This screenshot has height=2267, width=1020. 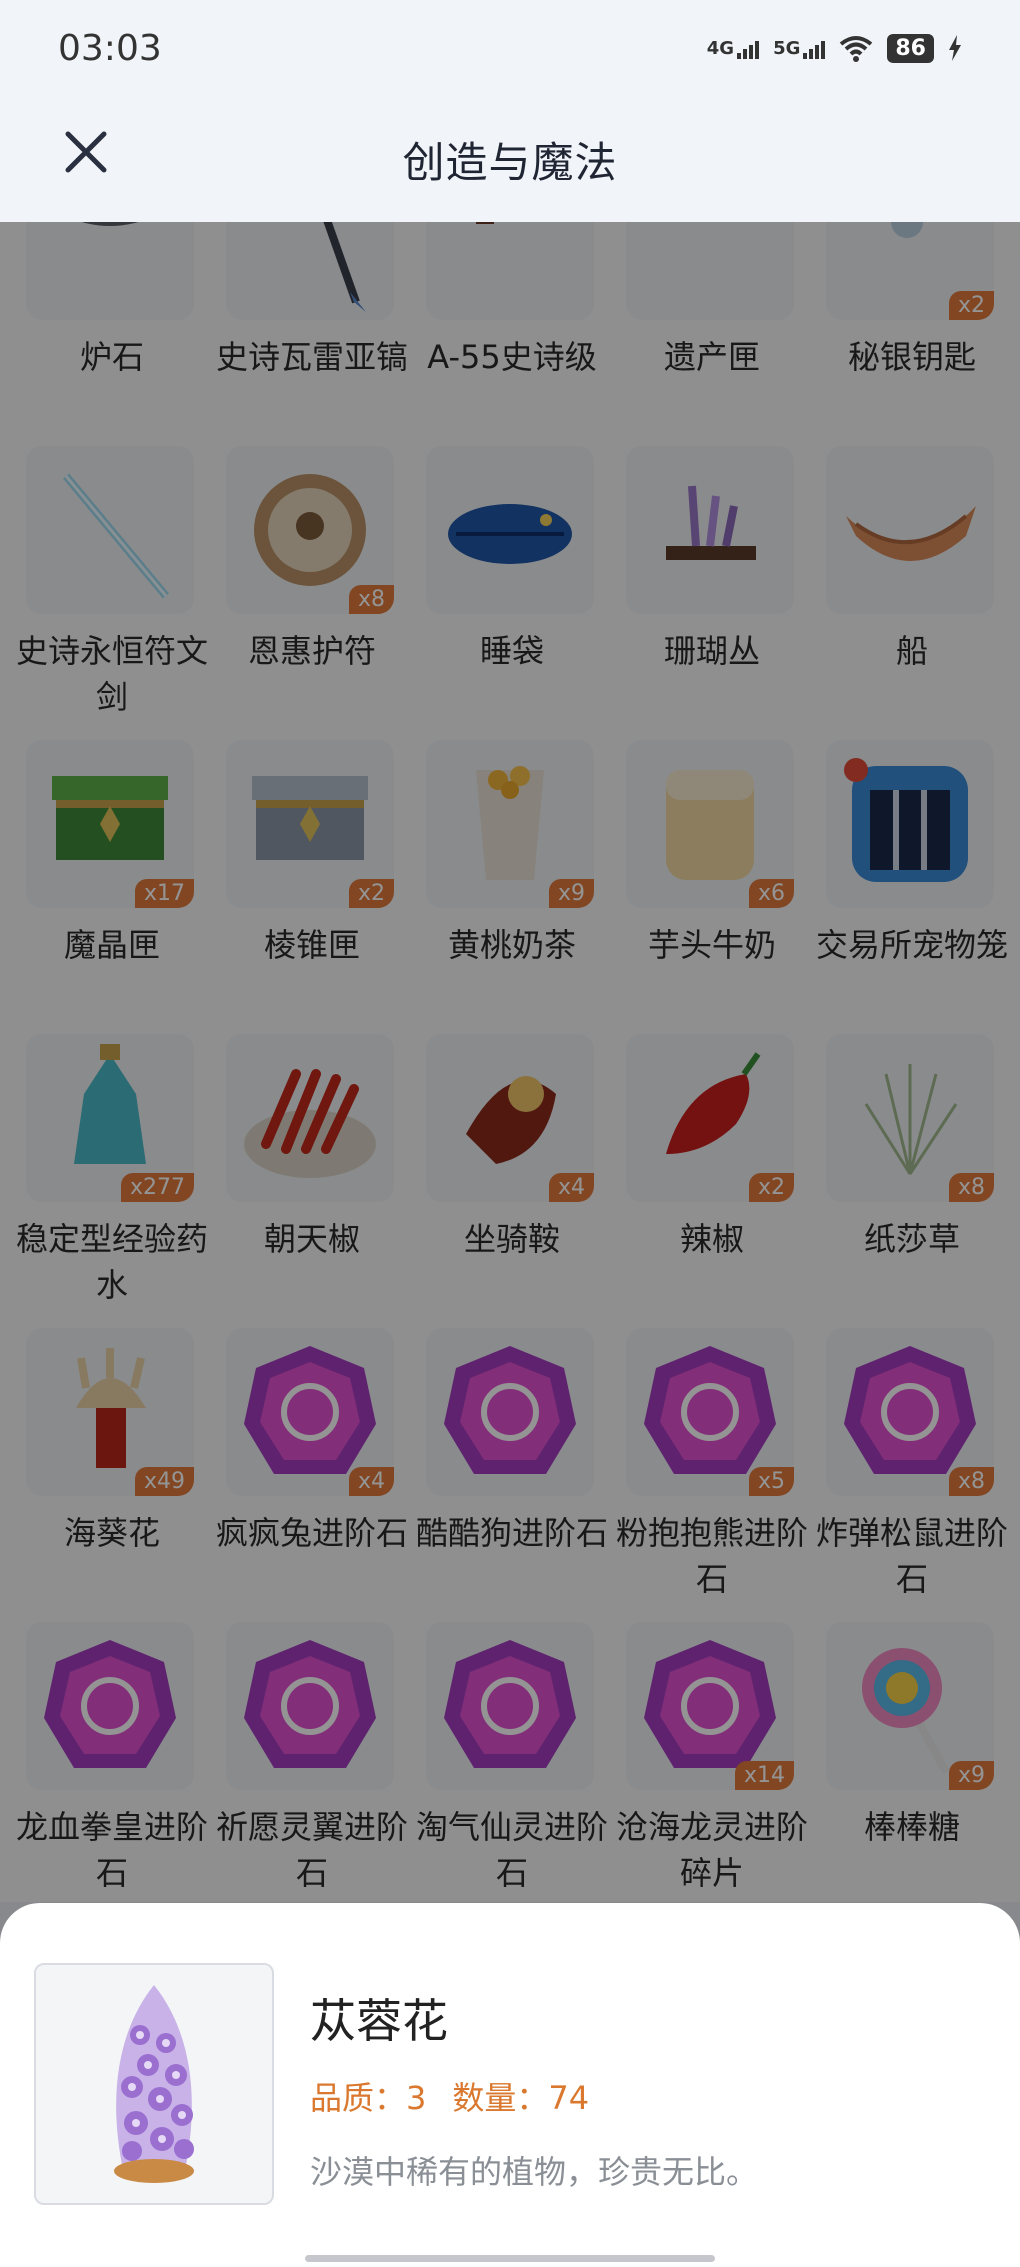 What do you see at coordinates (910, 48) in the screenshot?
I see `battery-icon: 86` at bounding box center [910, 48].